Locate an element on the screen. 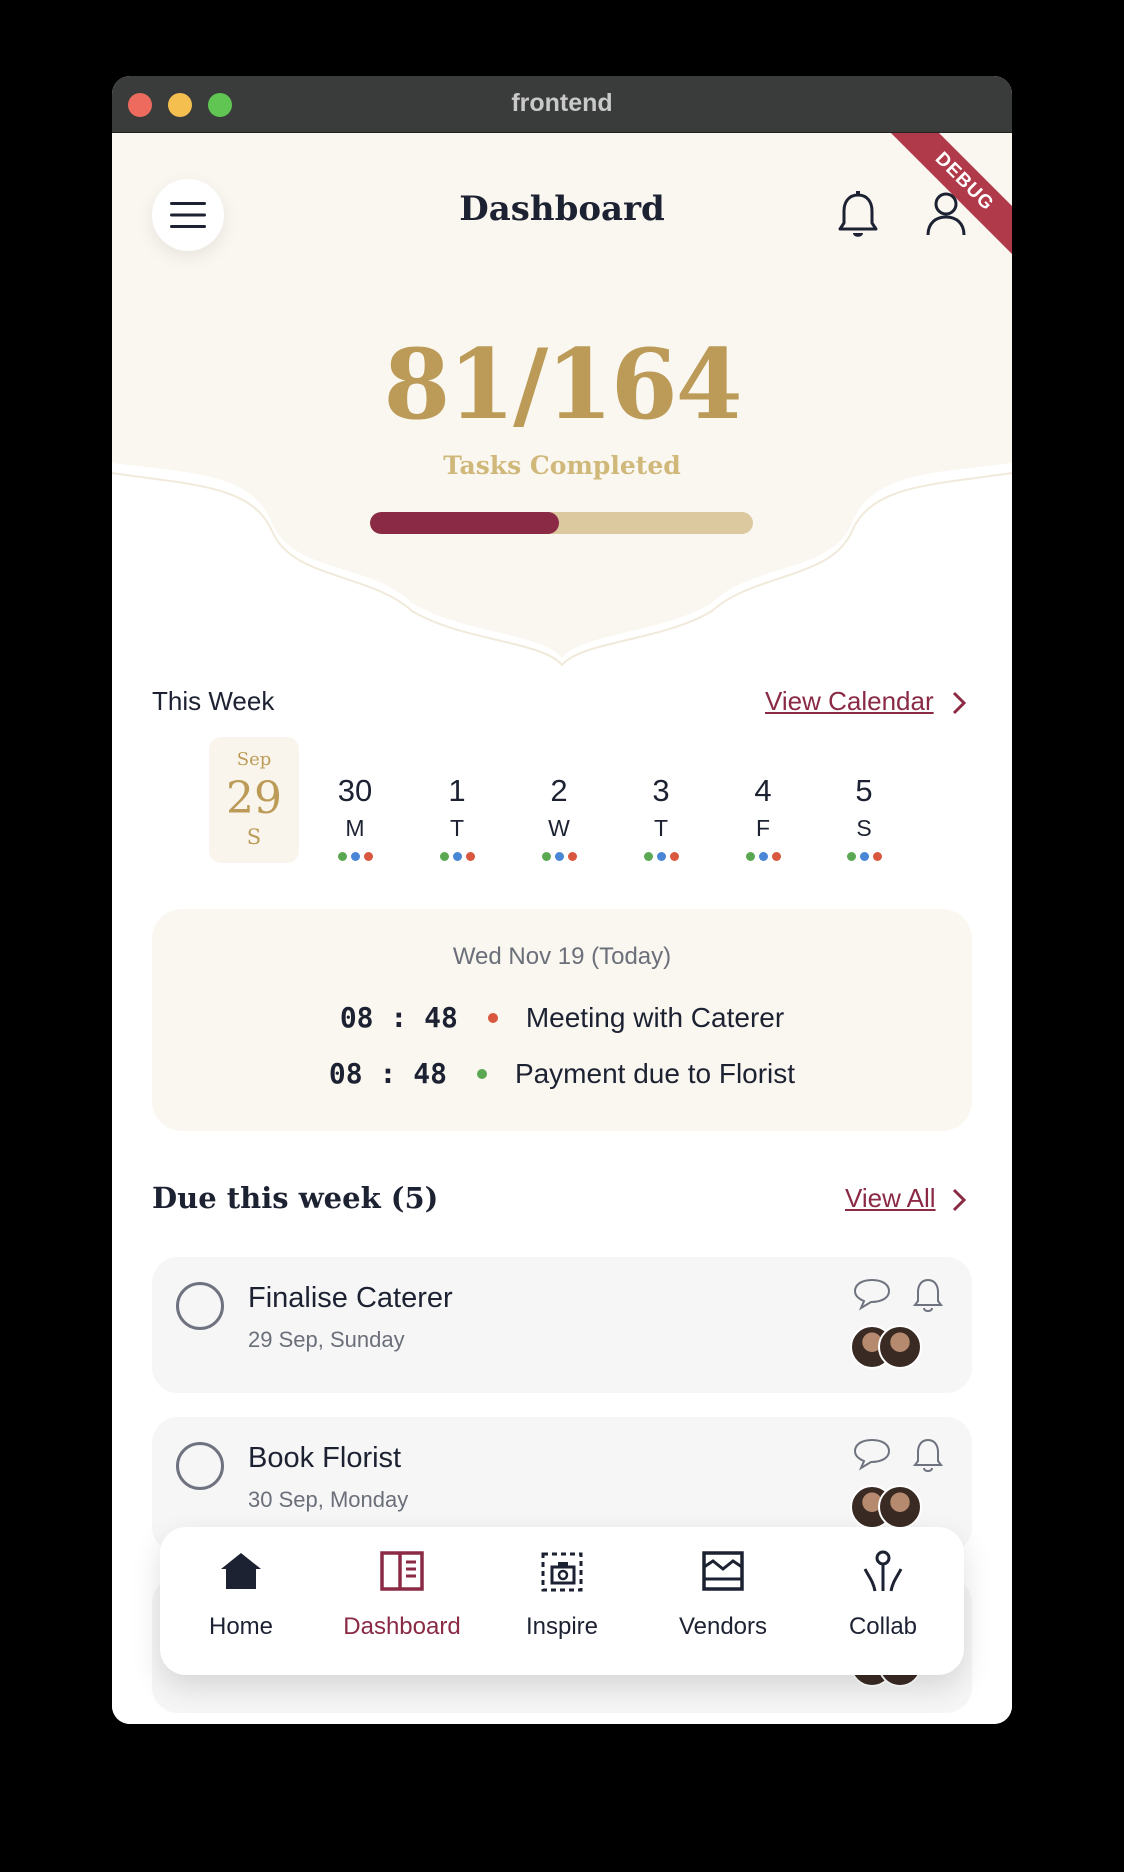 The height and width of the screenshot is (1872, 1124). day-month: Sep is located at coordinates (254, 759).